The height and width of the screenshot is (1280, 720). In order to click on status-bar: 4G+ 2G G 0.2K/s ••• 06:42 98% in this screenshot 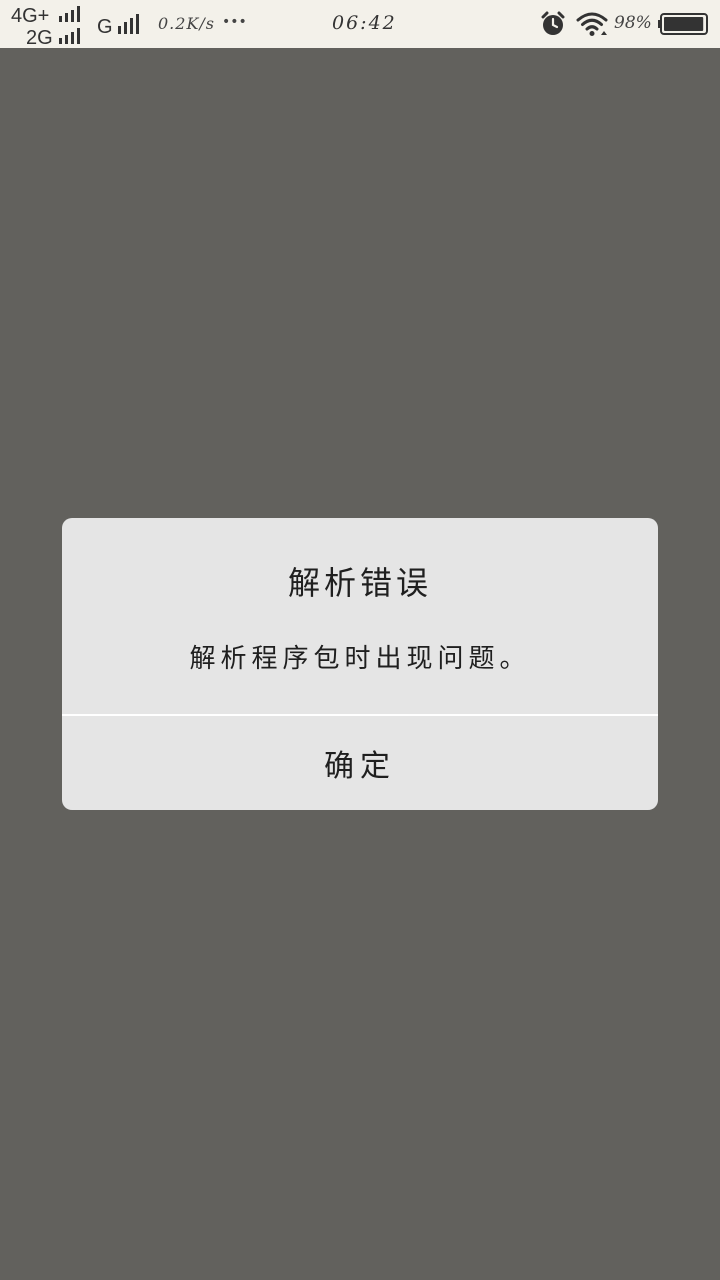, I will do `click(360, 24)`.